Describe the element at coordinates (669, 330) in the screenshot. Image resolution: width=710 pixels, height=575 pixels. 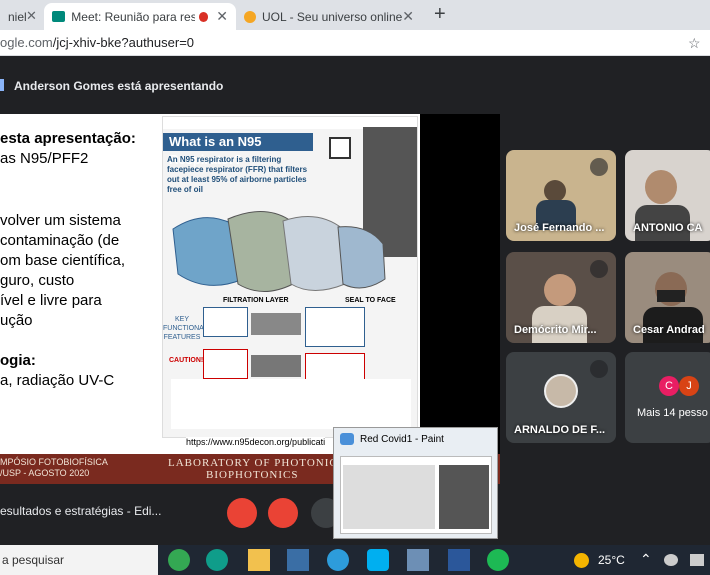
I see `participant-name: Cesar Andrad` at that location.